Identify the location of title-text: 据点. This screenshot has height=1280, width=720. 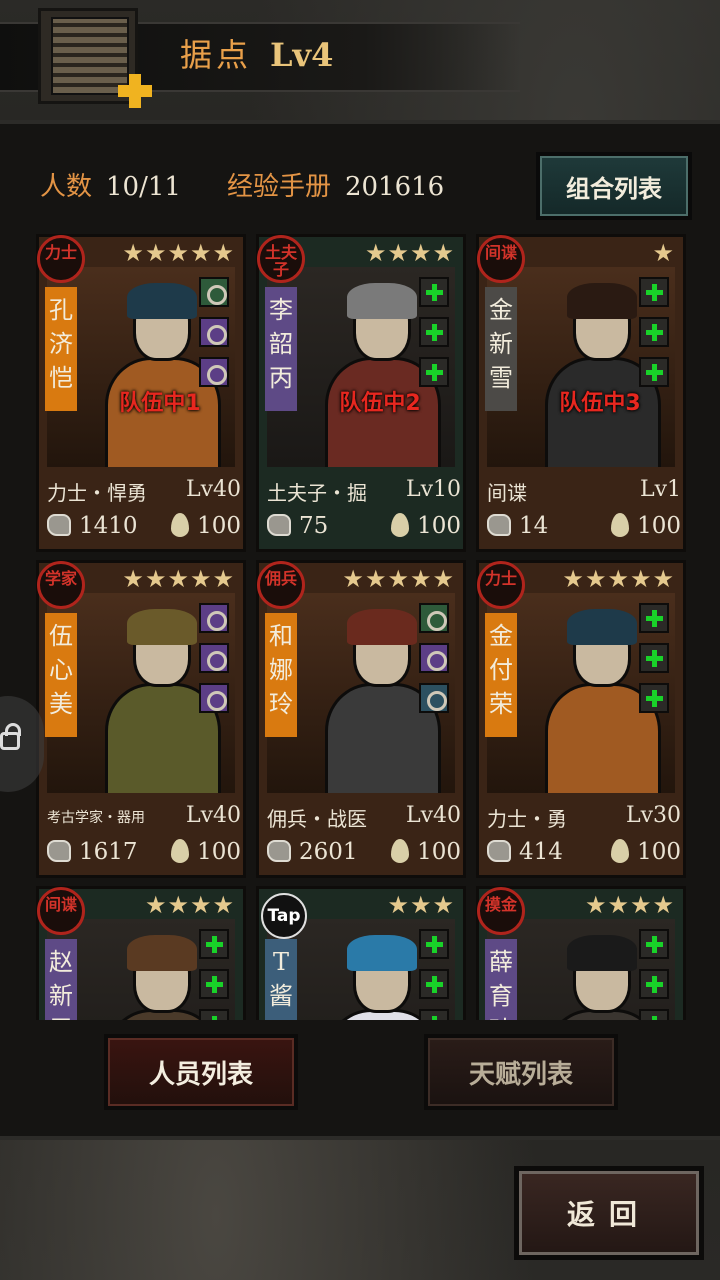
(216, 55).